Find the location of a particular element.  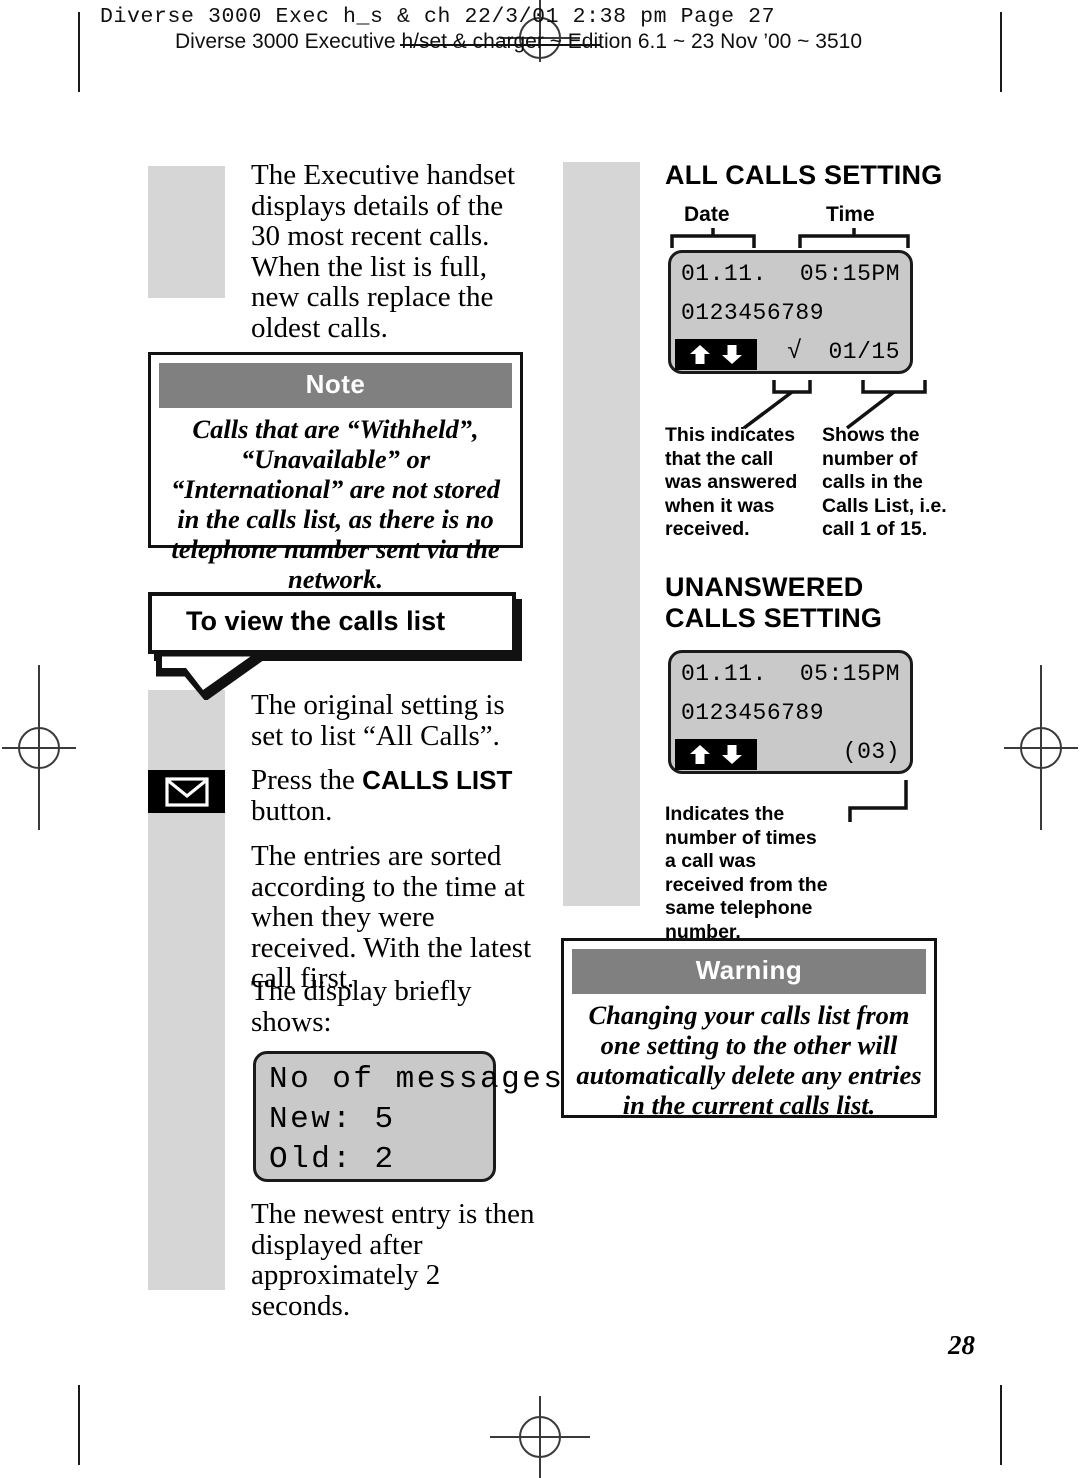

note-box-title: Note is located at coordinates (335, 385).